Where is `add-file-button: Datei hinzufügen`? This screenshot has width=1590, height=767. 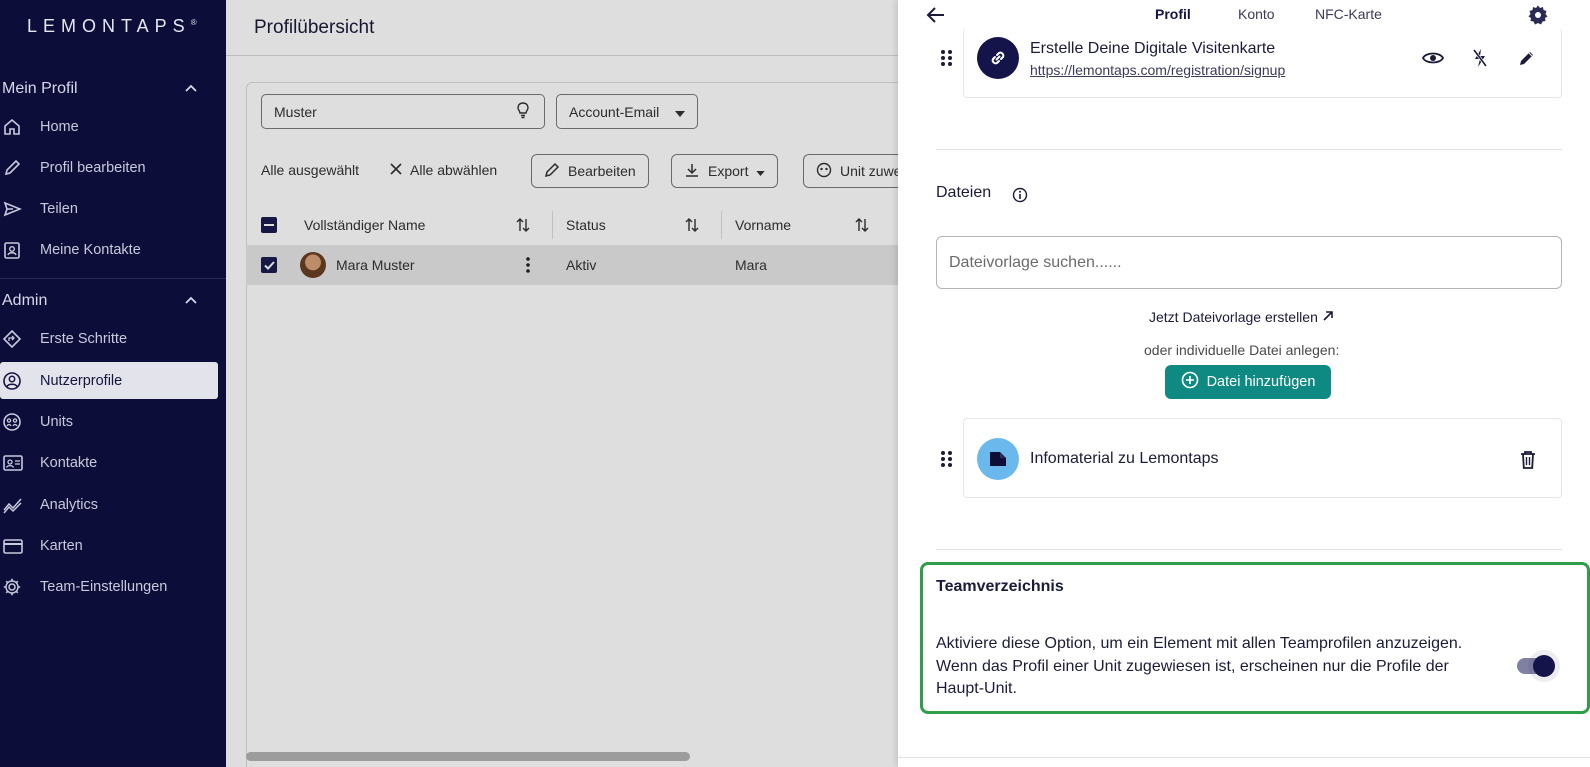 add-file-button: Datei hinzufügen is located at coordinates (1248, 382).